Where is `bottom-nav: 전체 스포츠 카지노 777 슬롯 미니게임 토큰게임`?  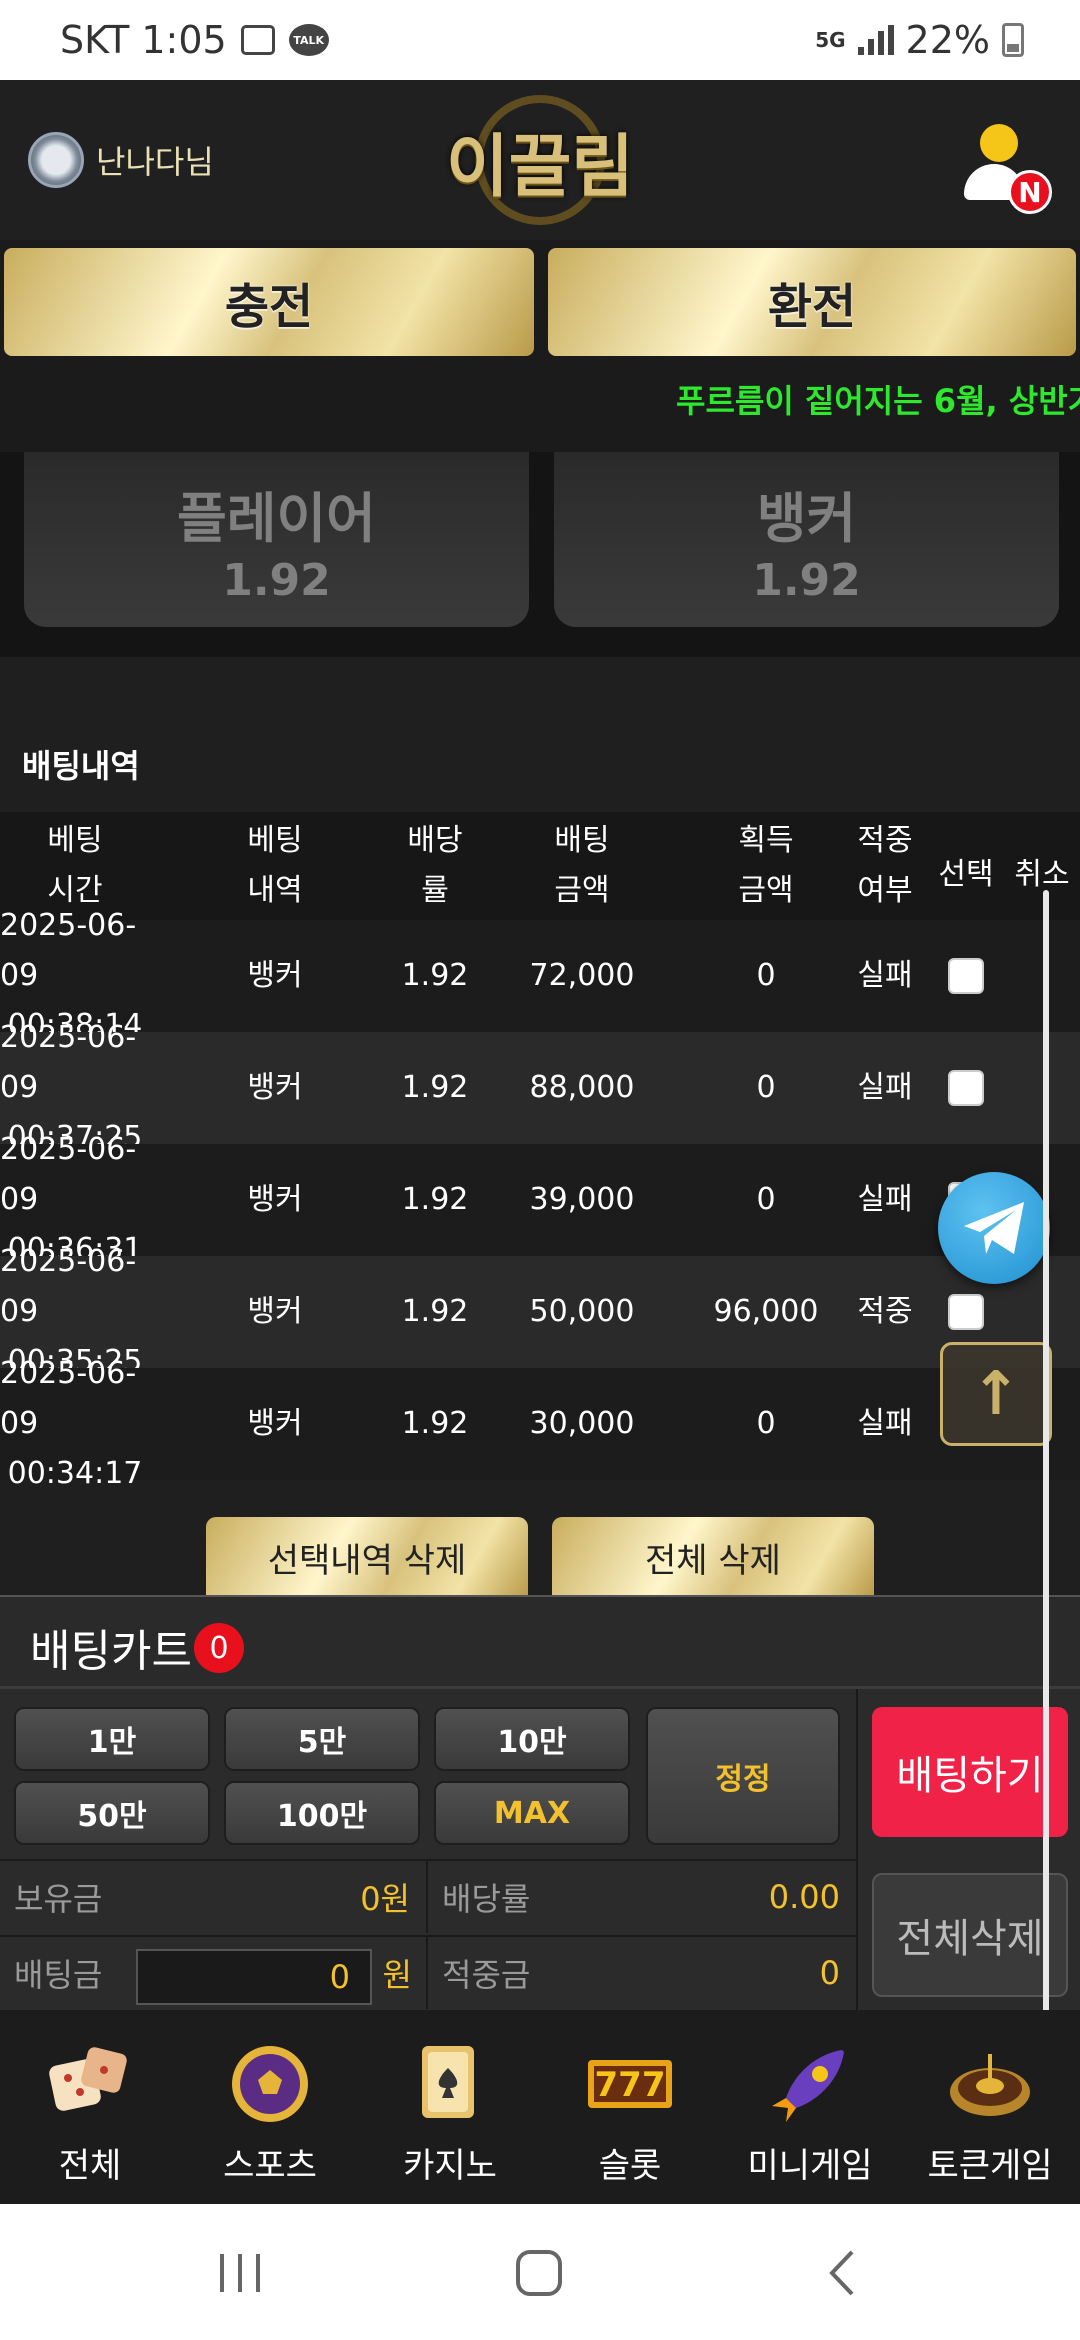 bottom-nav: 전체 스포츠 카지노 777 슬롯 미니게임 토큰게임 is located at coordinates (540, 2107).